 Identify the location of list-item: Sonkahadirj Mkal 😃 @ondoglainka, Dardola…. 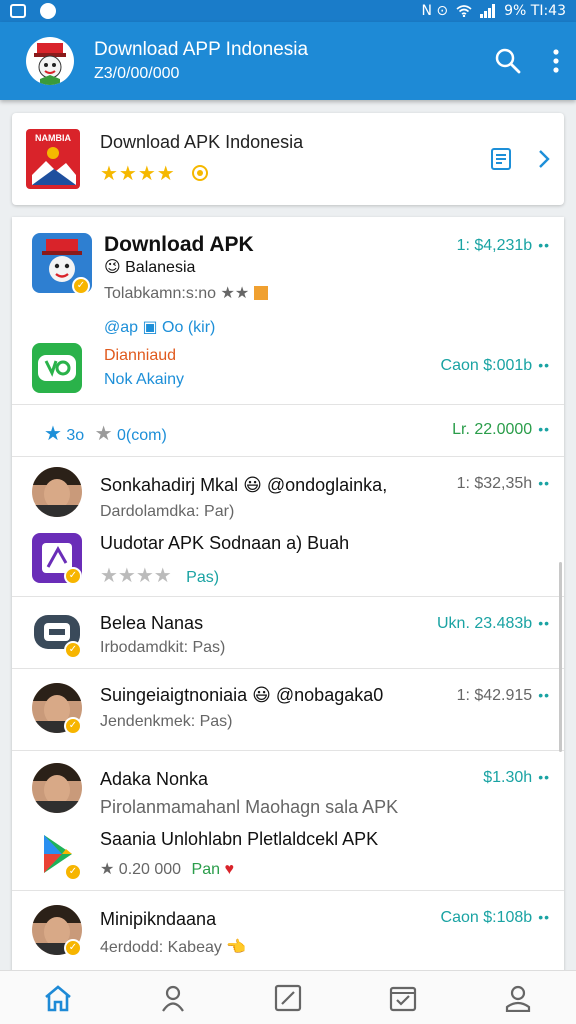
(288, 527).